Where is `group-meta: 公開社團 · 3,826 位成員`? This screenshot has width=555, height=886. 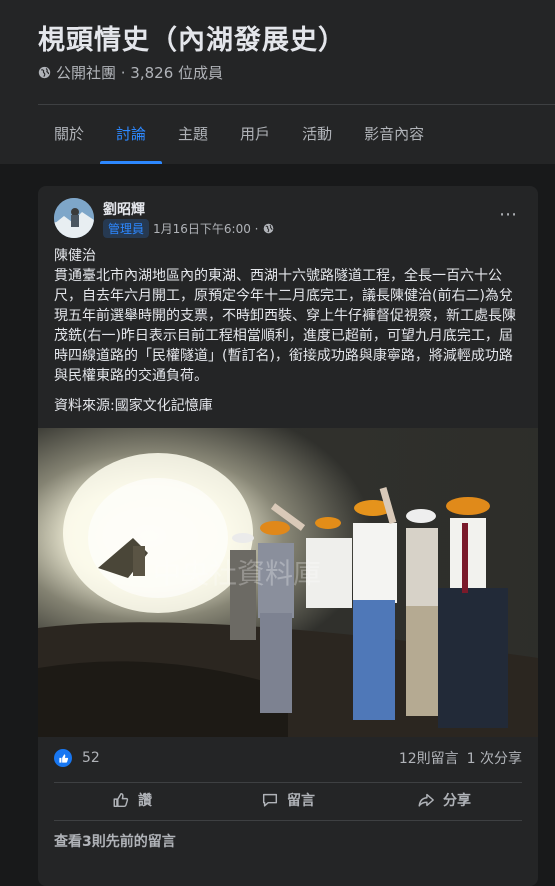 group-meta: 公開社團 · 3,826 位成員 is located at coordinates (130, 72).